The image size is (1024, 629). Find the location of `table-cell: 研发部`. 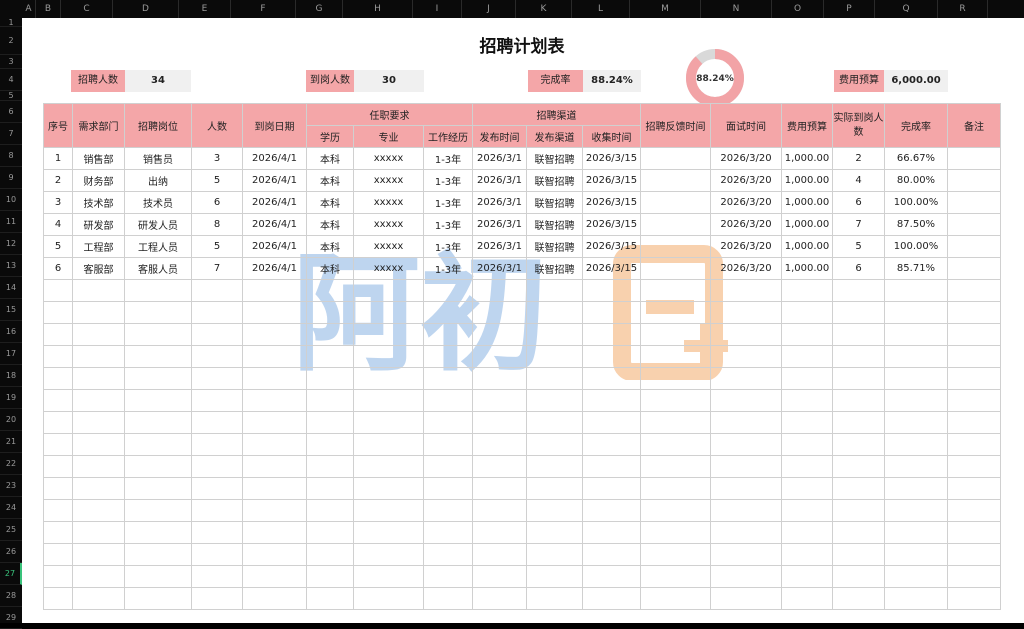

table-cell: 研发部 is located at coordinates (98, 224).